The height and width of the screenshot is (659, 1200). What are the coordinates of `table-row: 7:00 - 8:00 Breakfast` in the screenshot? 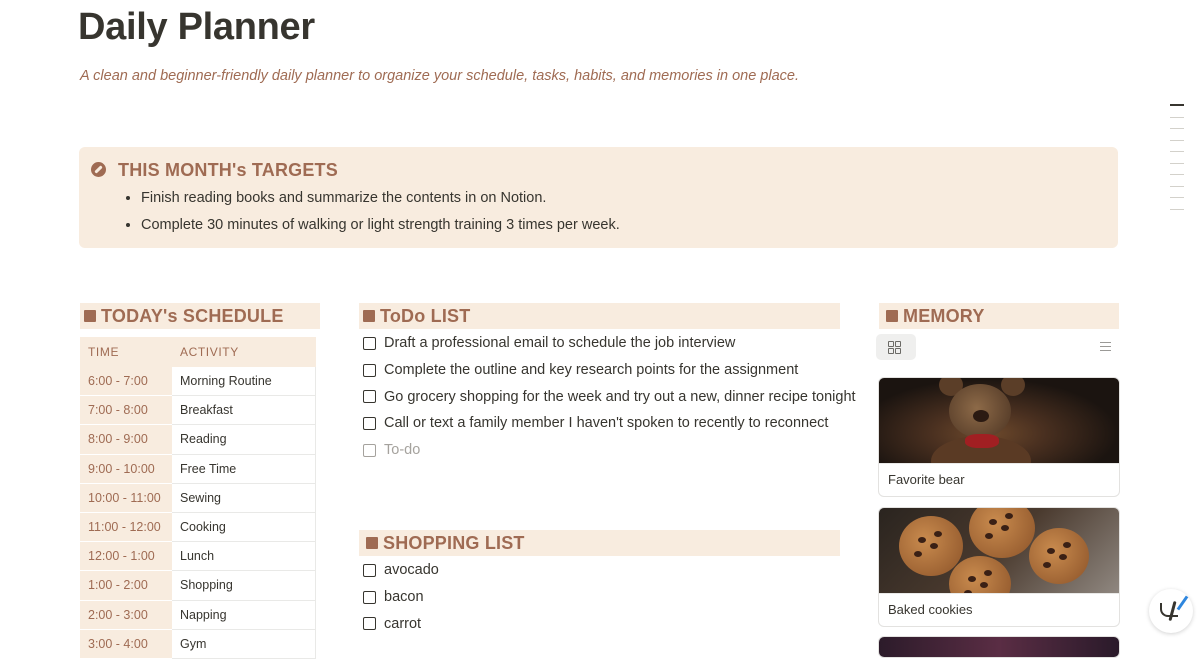 It's located at (198, 411).